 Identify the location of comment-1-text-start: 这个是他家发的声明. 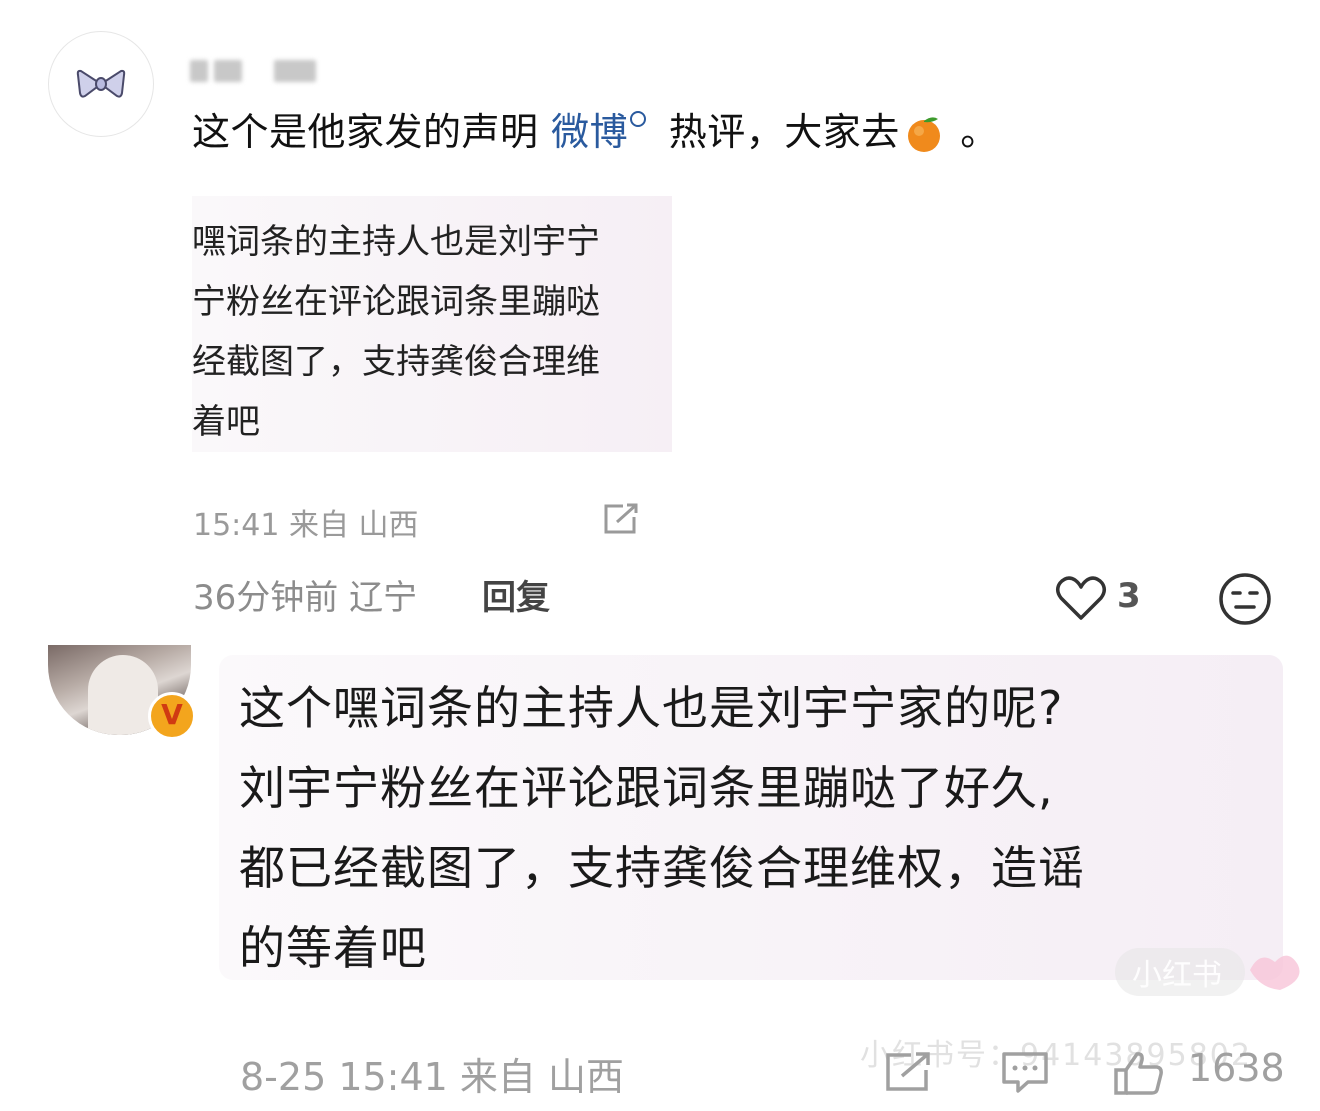
(372, 132).